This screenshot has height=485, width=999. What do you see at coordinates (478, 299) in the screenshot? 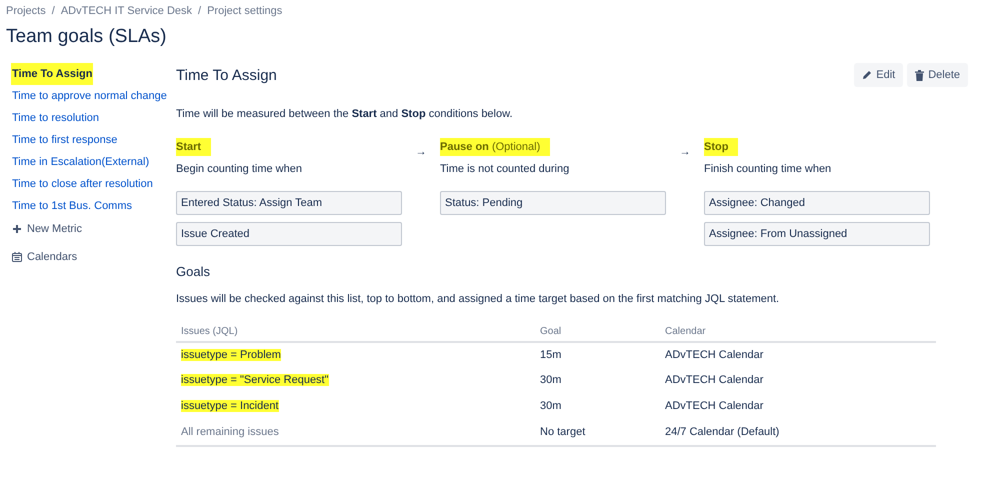
I see `description: Issues will be checked against this list, top to bottom, and assigned a time target based on the first matching JQL statement.` at bounding box center [478, 299].